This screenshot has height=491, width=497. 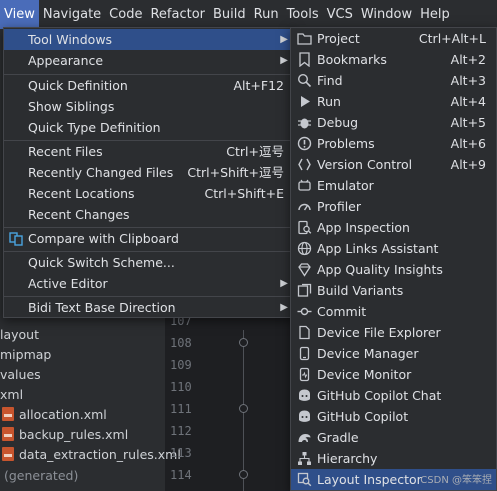 I want to click on tree-item-xml: xml, so click(x=11, y=395).